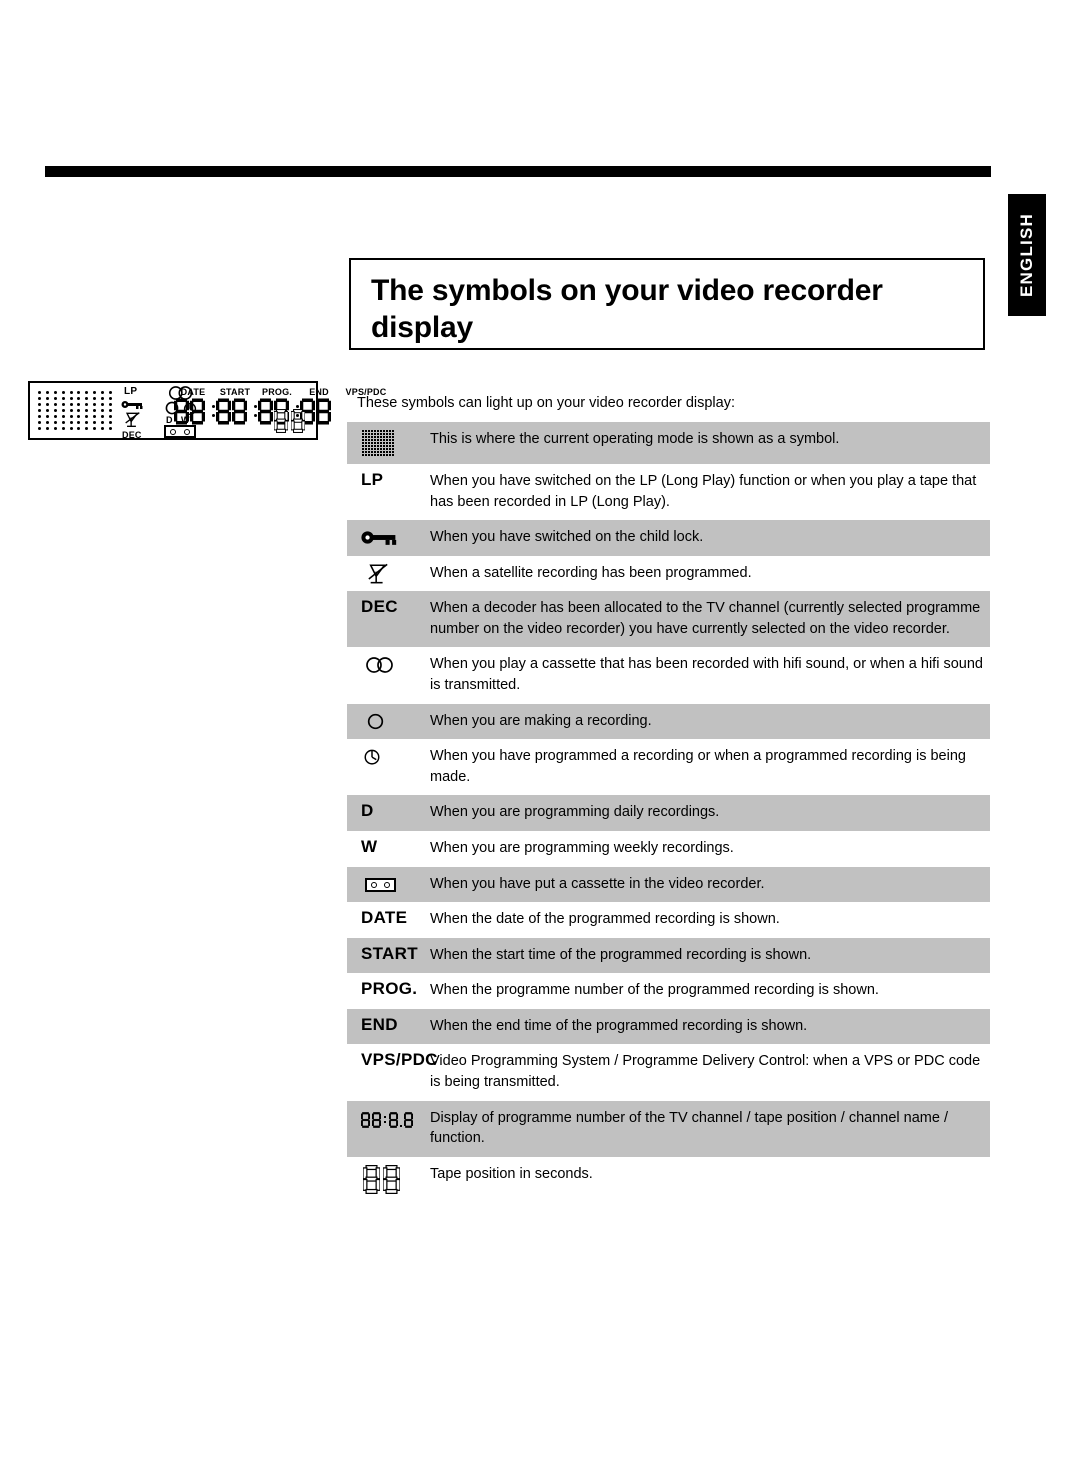  What do you see at coordinates (207, 410) in the screenshot?
I see `video-recorder-display-illustration: LP DEC D W DATE START PROG. END VPS/PDC` at bounding box center [207, 410].